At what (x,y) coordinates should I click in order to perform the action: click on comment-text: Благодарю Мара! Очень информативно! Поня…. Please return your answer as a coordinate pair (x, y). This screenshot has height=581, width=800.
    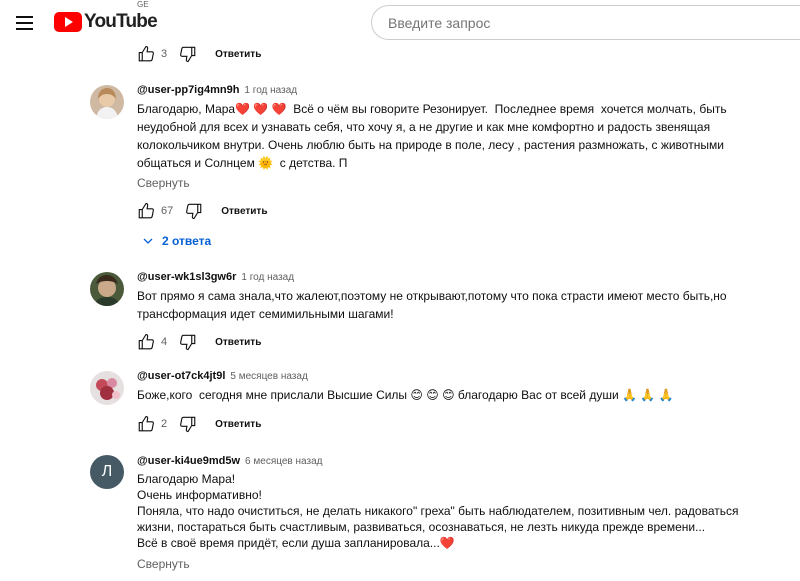
    Looking at the image, I should click on (438, 511).